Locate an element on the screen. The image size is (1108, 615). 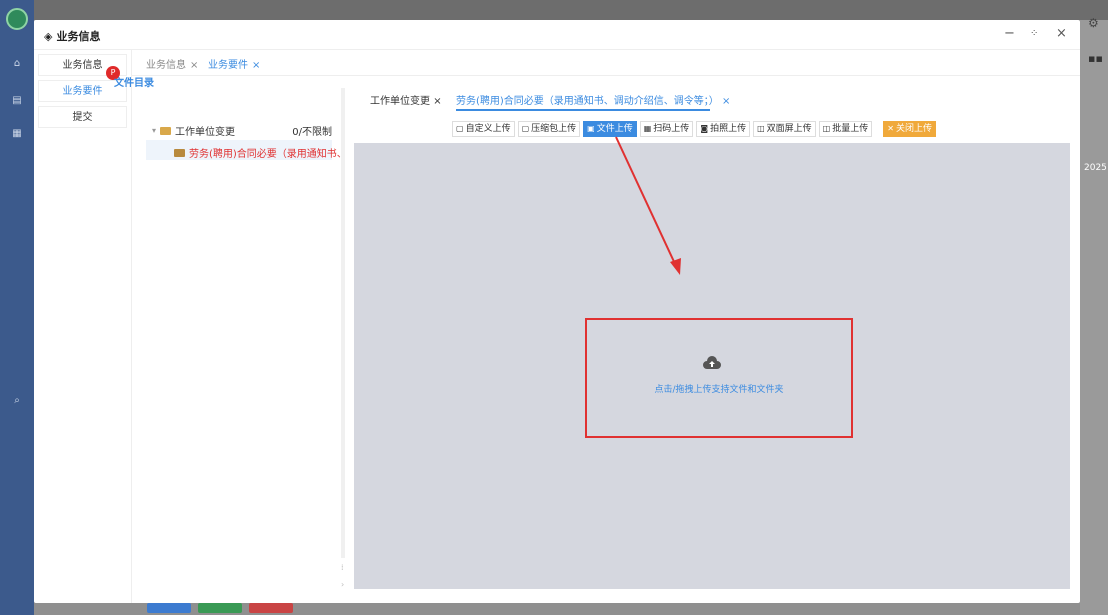
qrcode-upload-button: ▦ 扫码上传 is located at coordinates (666, 129).